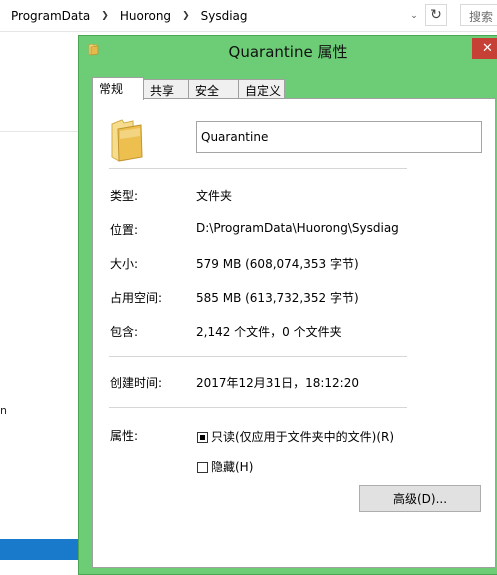  What do you see at coordinates (213, 89) in the screenshot?
I see `tab-security: 安全` at bounding box center [213, 89].